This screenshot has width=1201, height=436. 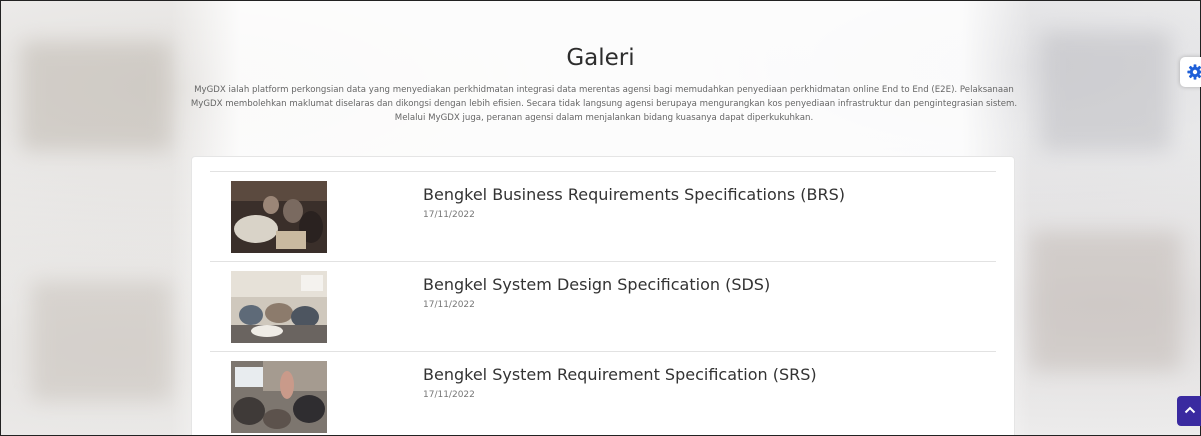 What do you see at coordinates (600, 58) in the screenshot?
I see `page-title: Galeri` at bounding box center [600, 58].